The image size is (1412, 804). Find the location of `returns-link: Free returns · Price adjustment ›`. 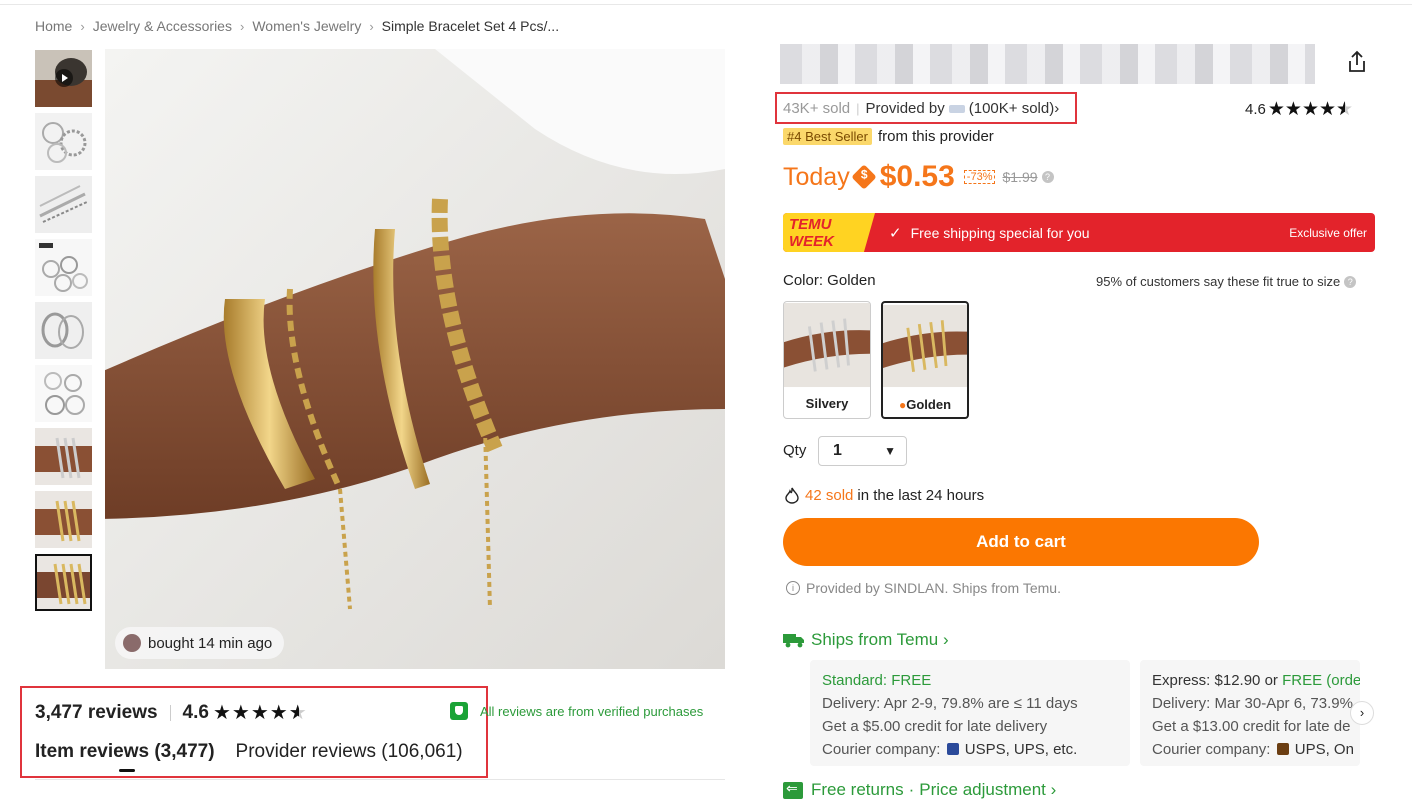

returns-link: Free returns · Price adjustment › is located at coordinates (919, 790).